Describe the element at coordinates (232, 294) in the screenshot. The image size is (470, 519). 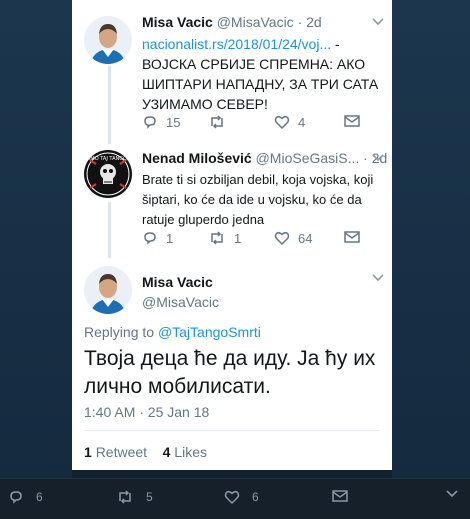
I see `main-tweet: Misa Vacic @MisaVacic` at that location.